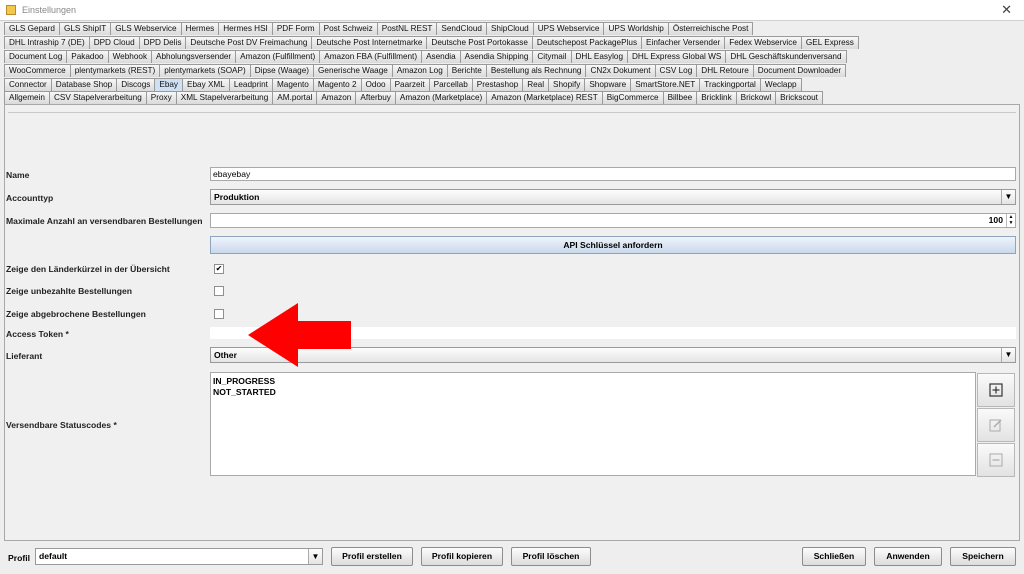 This screenshot has height=574, width=1024. What do you see at coordinates (353, 70) in the screenshot?
I see `tab-generische-waage: Generische Waage` at bounding box center [353, 70].